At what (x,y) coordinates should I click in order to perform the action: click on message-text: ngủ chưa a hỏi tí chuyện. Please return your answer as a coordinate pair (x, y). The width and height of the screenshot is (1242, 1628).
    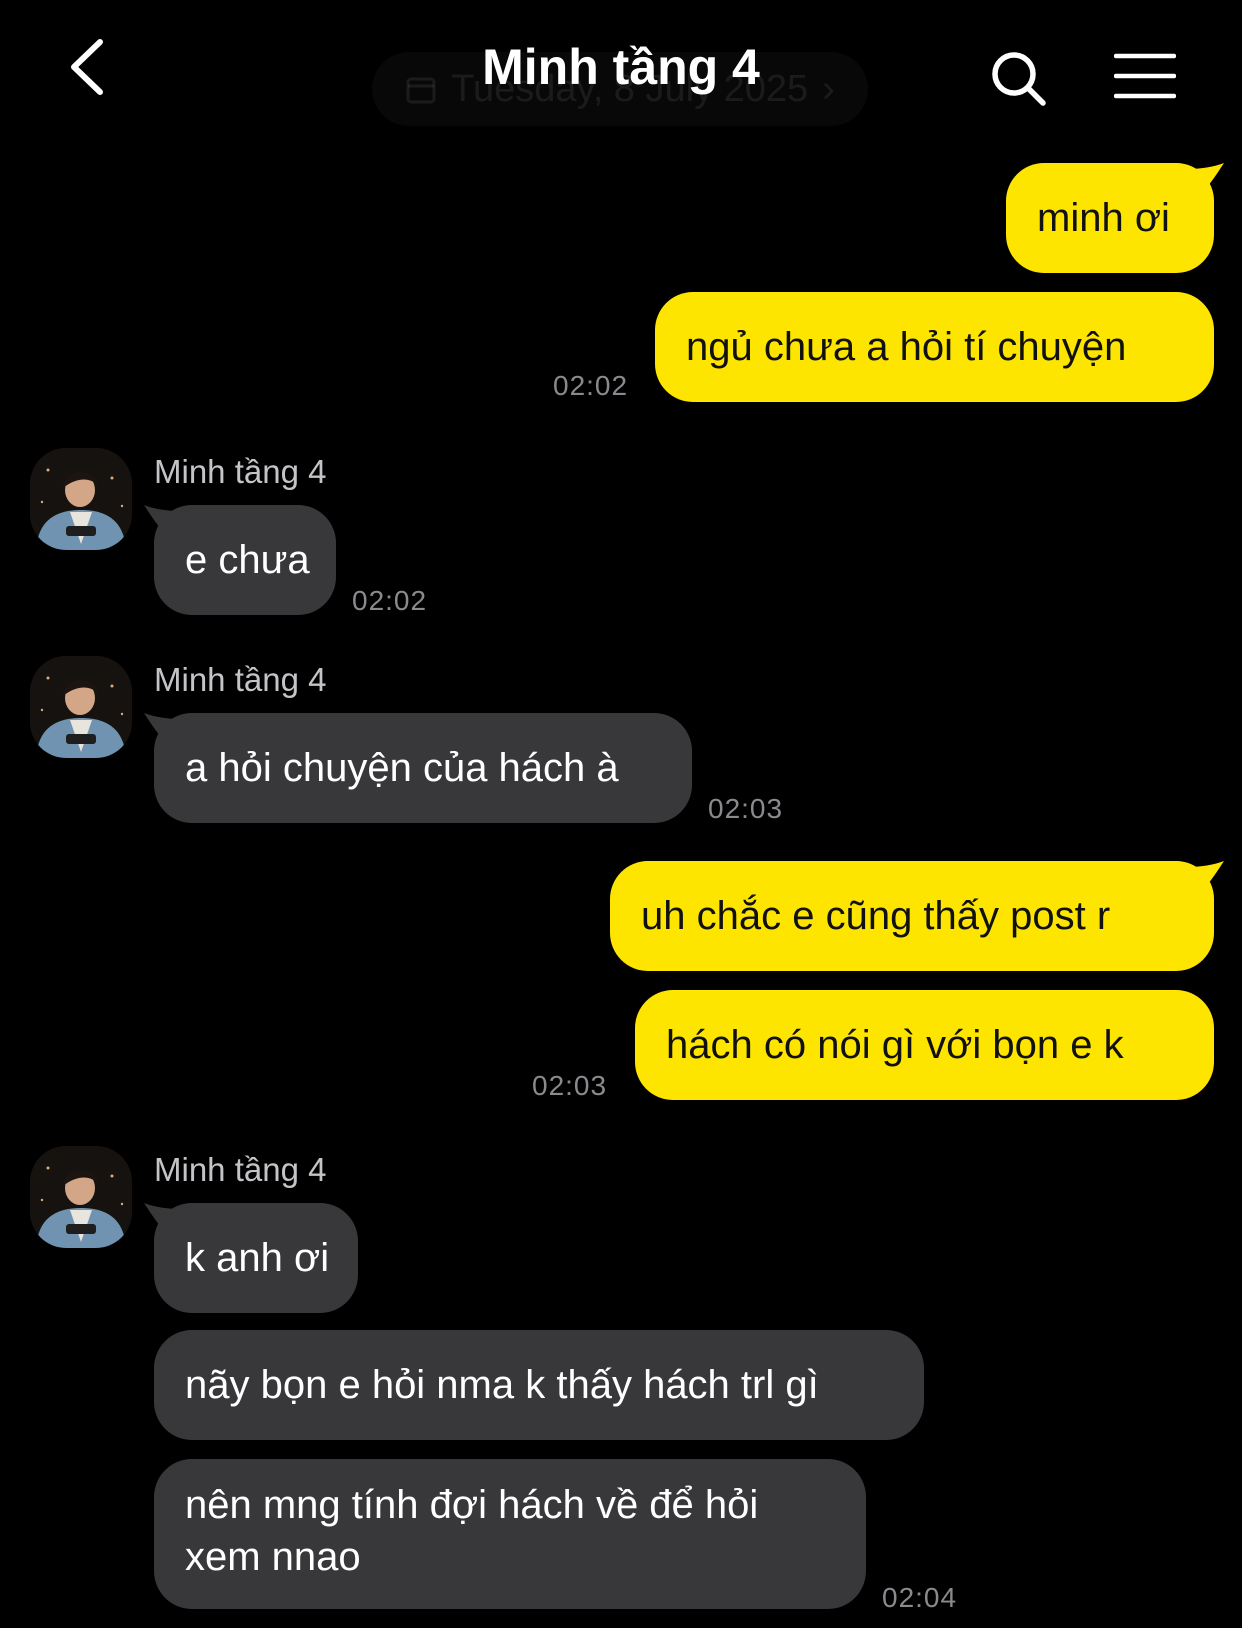
    Looking at the image, I should click on (906, 347).